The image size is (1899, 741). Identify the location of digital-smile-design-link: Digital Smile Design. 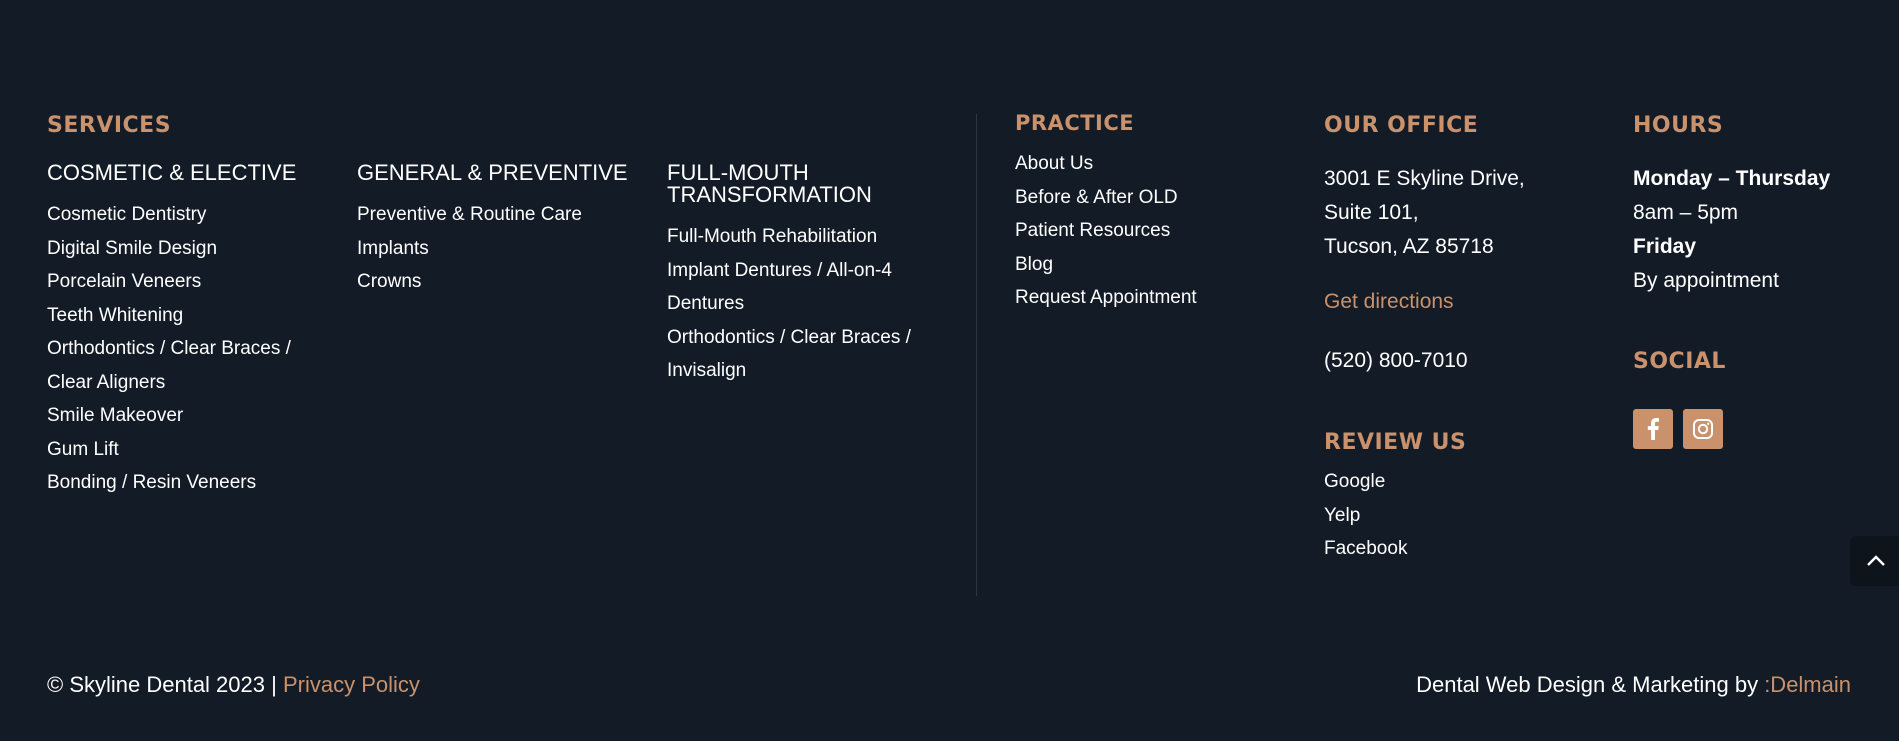
(132, 248).